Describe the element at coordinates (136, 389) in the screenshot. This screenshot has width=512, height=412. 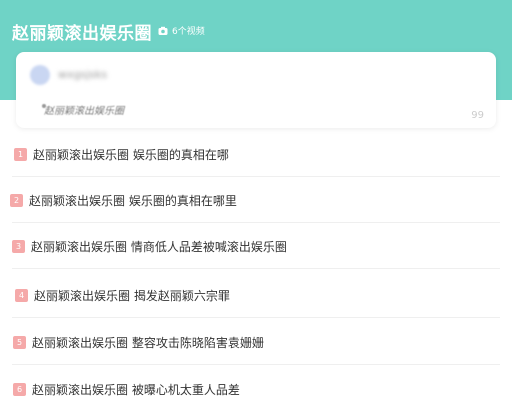
I see `list-item-text: 赵丽颖滚出娱乐圈 被曝心机太重人品差` at that location.